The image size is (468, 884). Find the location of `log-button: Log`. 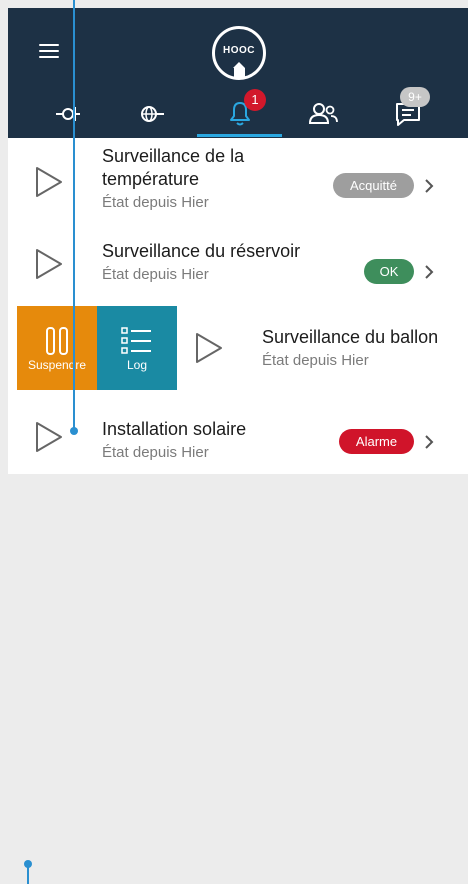

log-button: Log is located at coordinates (137, 348).